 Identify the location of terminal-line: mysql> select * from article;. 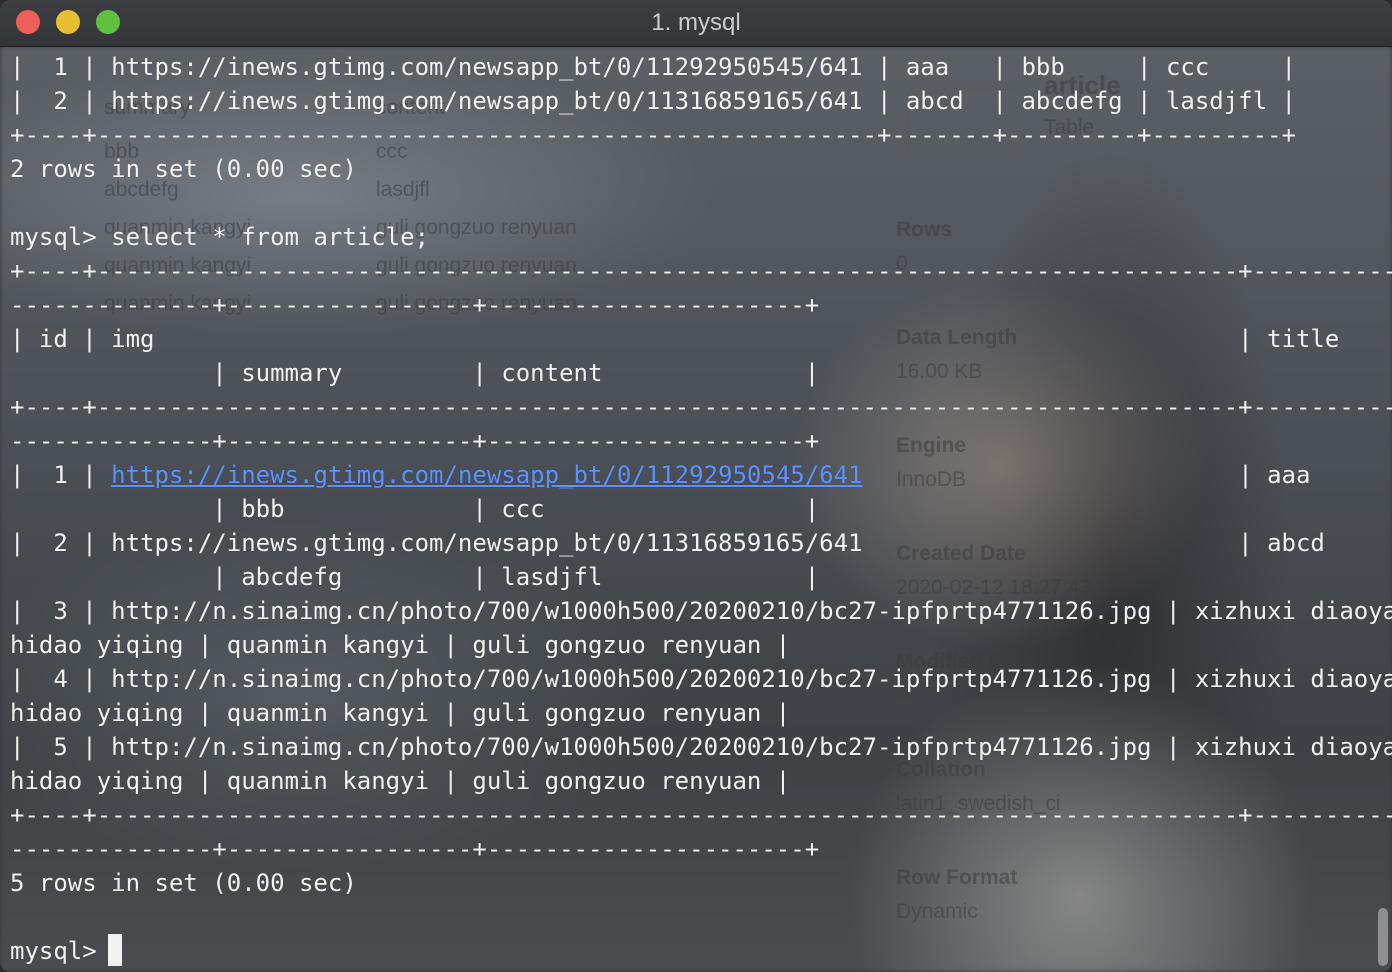
(220, 237).